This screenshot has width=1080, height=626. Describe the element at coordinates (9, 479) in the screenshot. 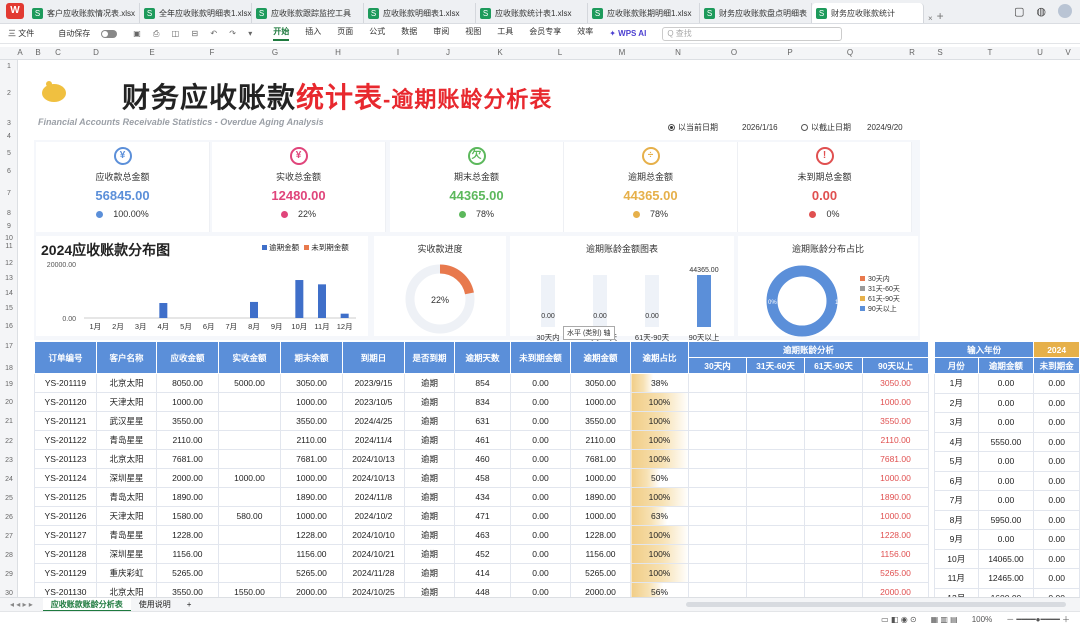

I see `row-header: 24` at that location.